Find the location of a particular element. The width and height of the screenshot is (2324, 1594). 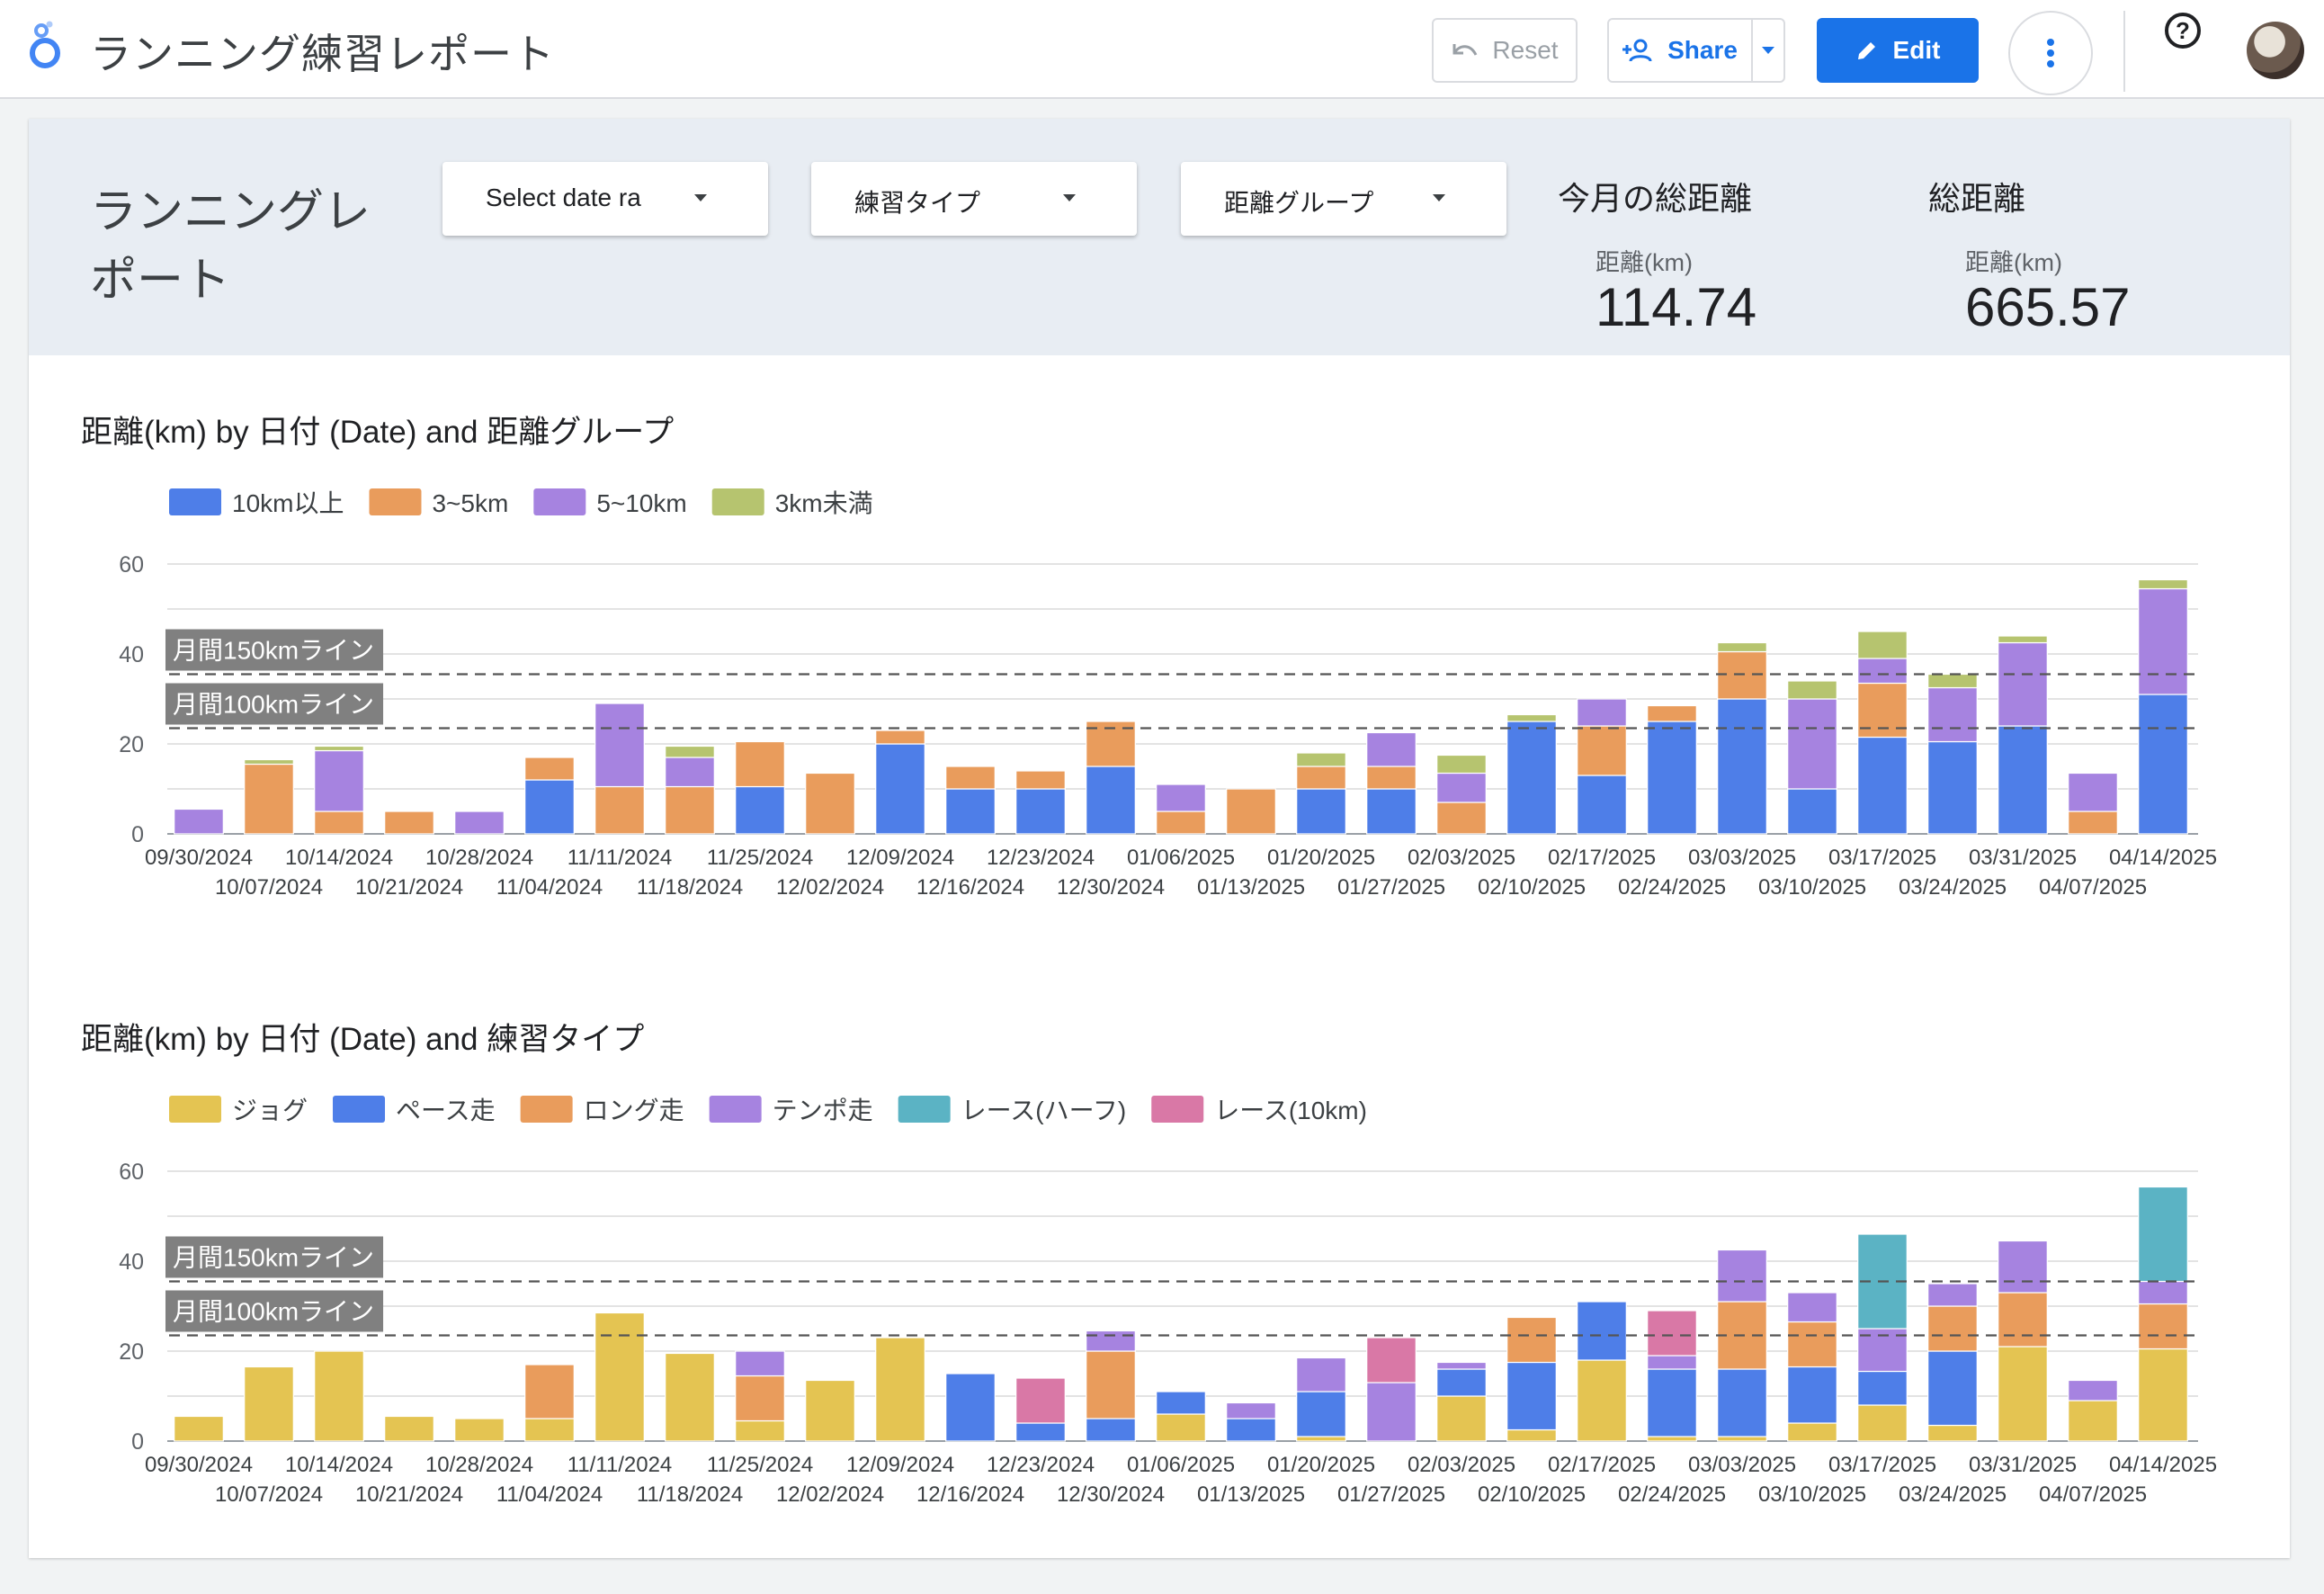

toolbar-divider is located at coordinates (2124, 51).